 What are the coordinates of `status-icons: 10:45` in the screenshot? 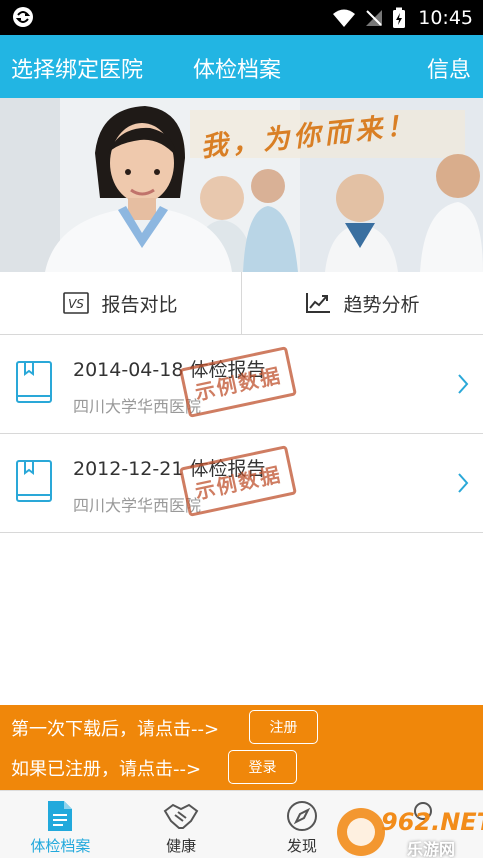 It's located at (402, 17).